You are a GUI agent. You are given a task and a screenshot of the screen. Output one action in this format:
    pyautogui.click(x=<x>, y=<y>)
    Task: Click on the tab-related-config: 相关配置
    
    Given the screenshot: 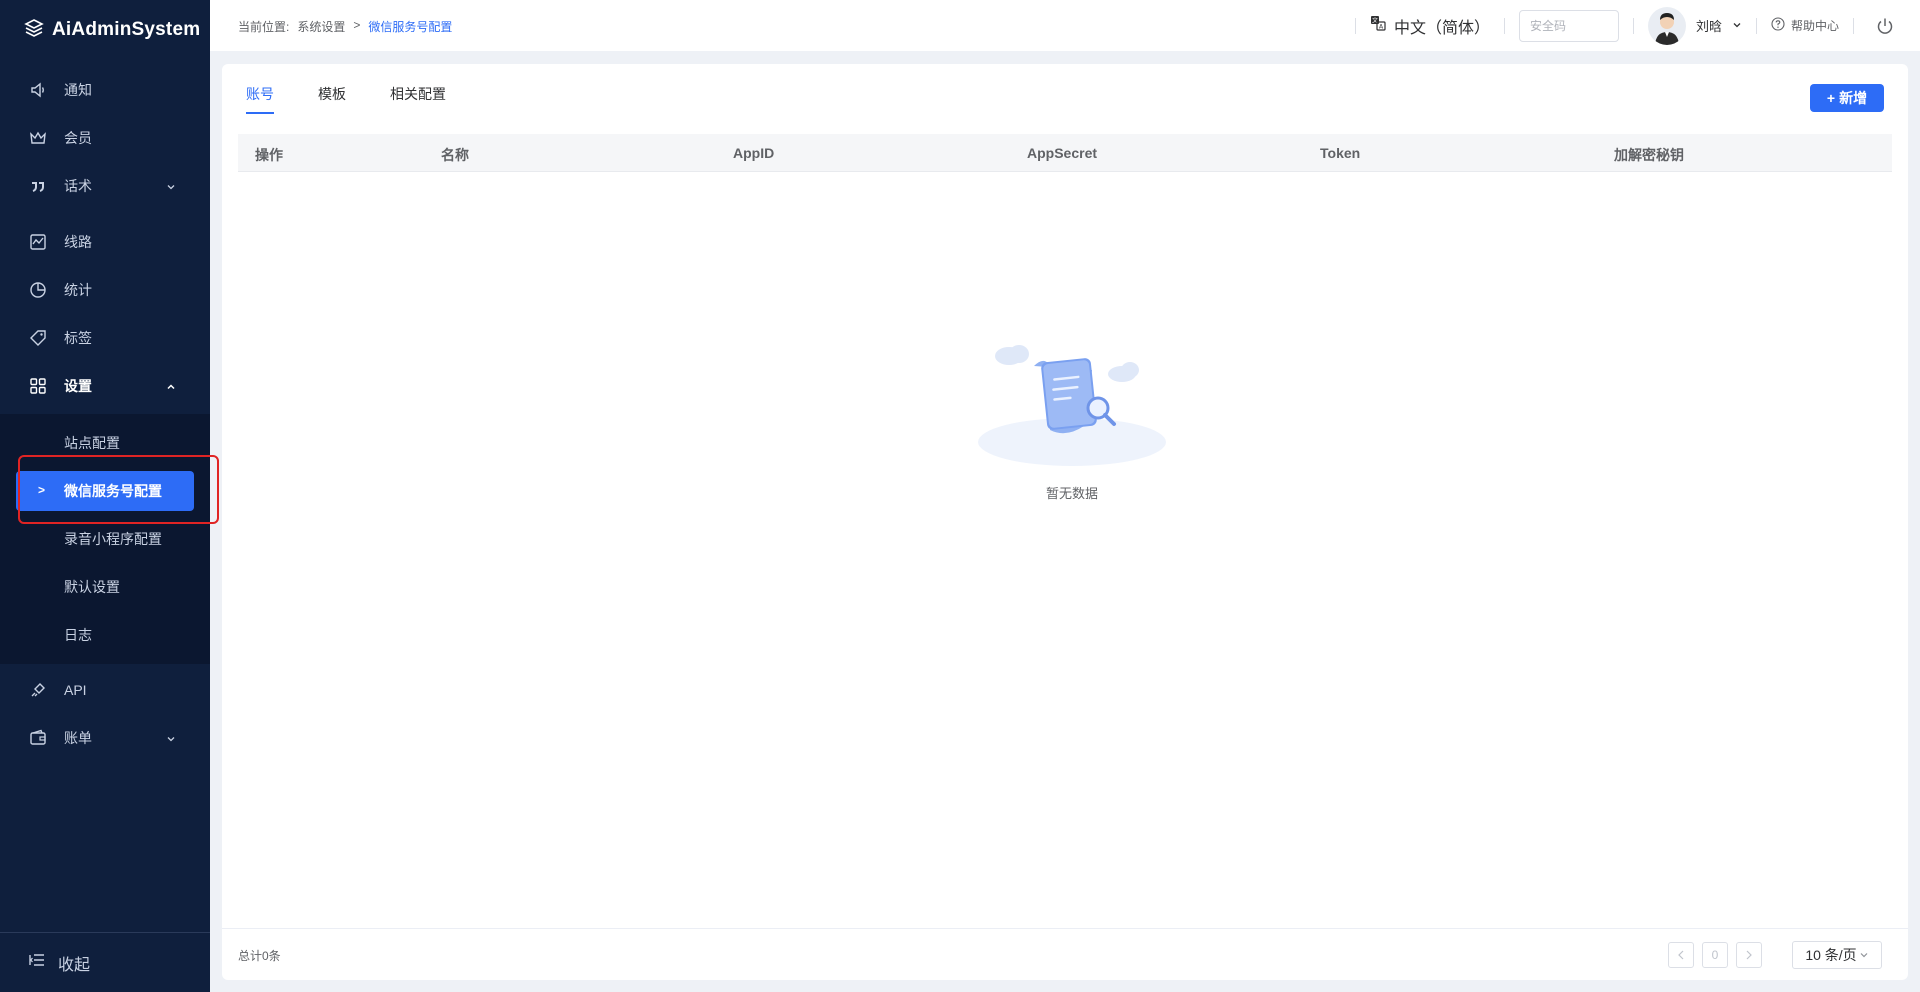 What is the action you would take?
    pyautogui.click(x=418, y=99)
    